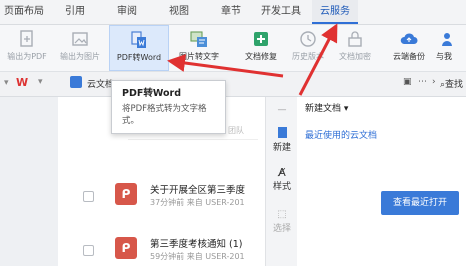 The width and height of the screenshot is (466, 274). I want to click on doc-title: 关于开展全区第三季度, so click(198, 190).